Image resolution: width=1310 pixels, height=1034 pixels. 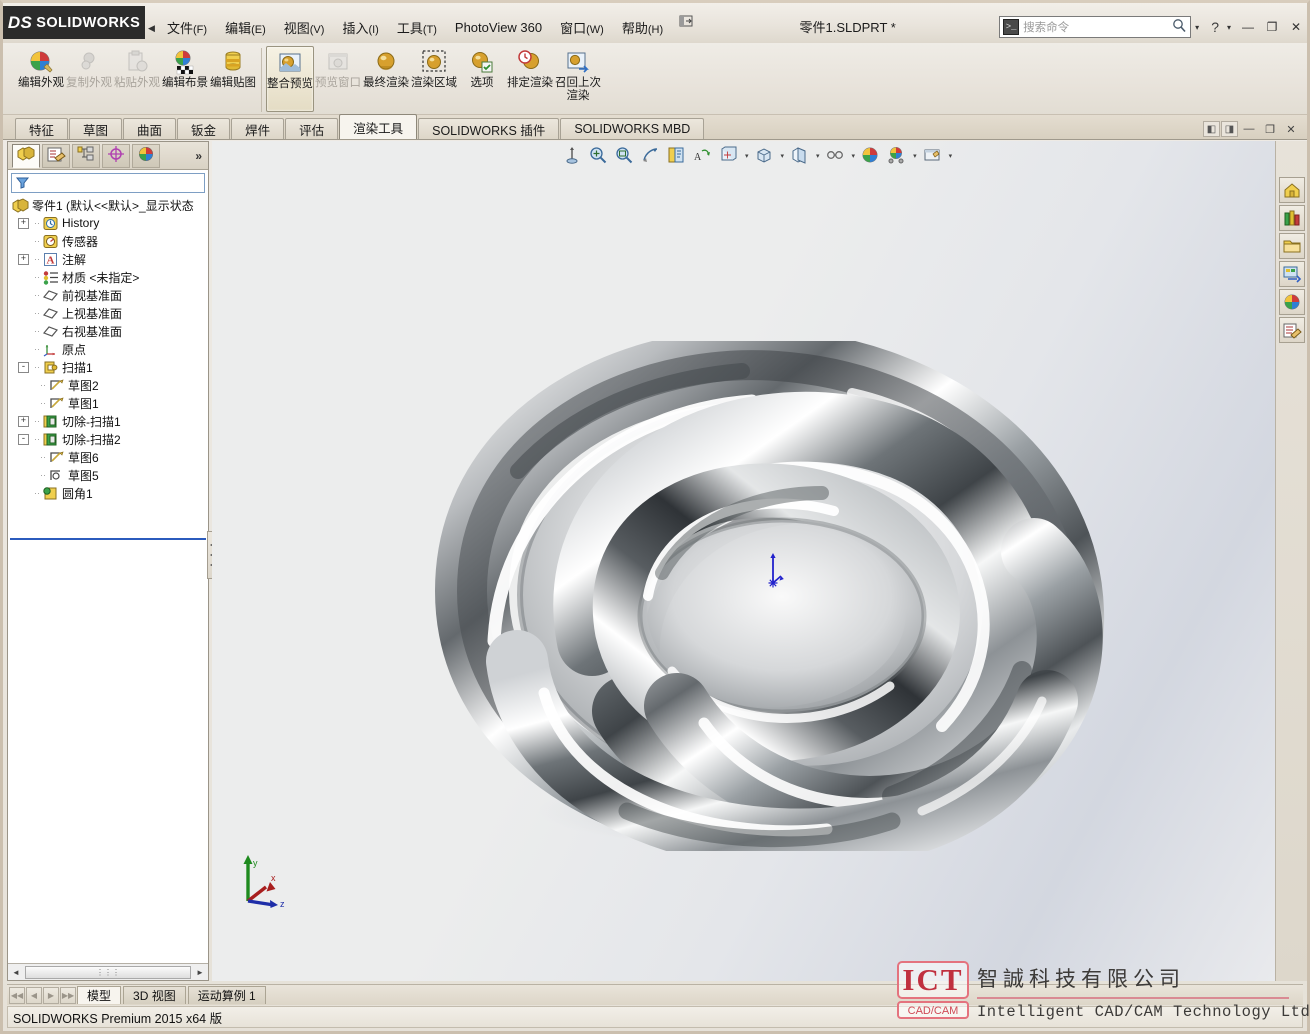 What do you see at coordinates (1179, 27) in the screenshot?
I see `search-icon` at bounding box center [1179, 27].